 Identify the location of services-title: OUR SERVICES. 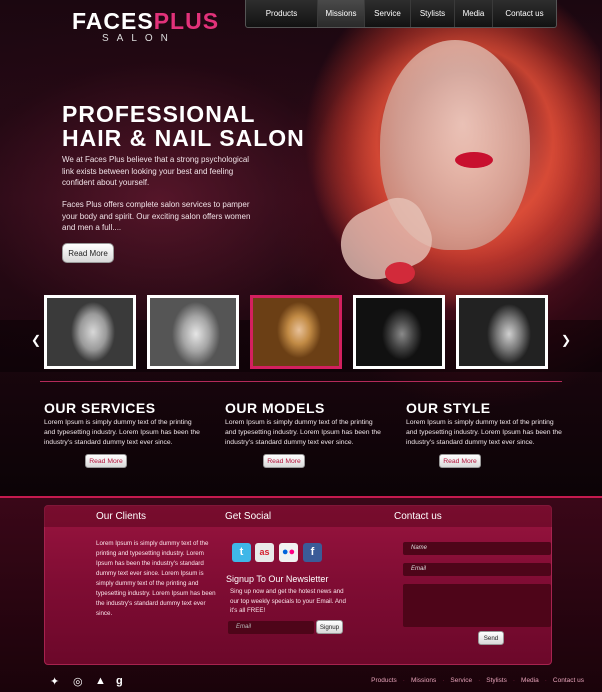
(100, 408).